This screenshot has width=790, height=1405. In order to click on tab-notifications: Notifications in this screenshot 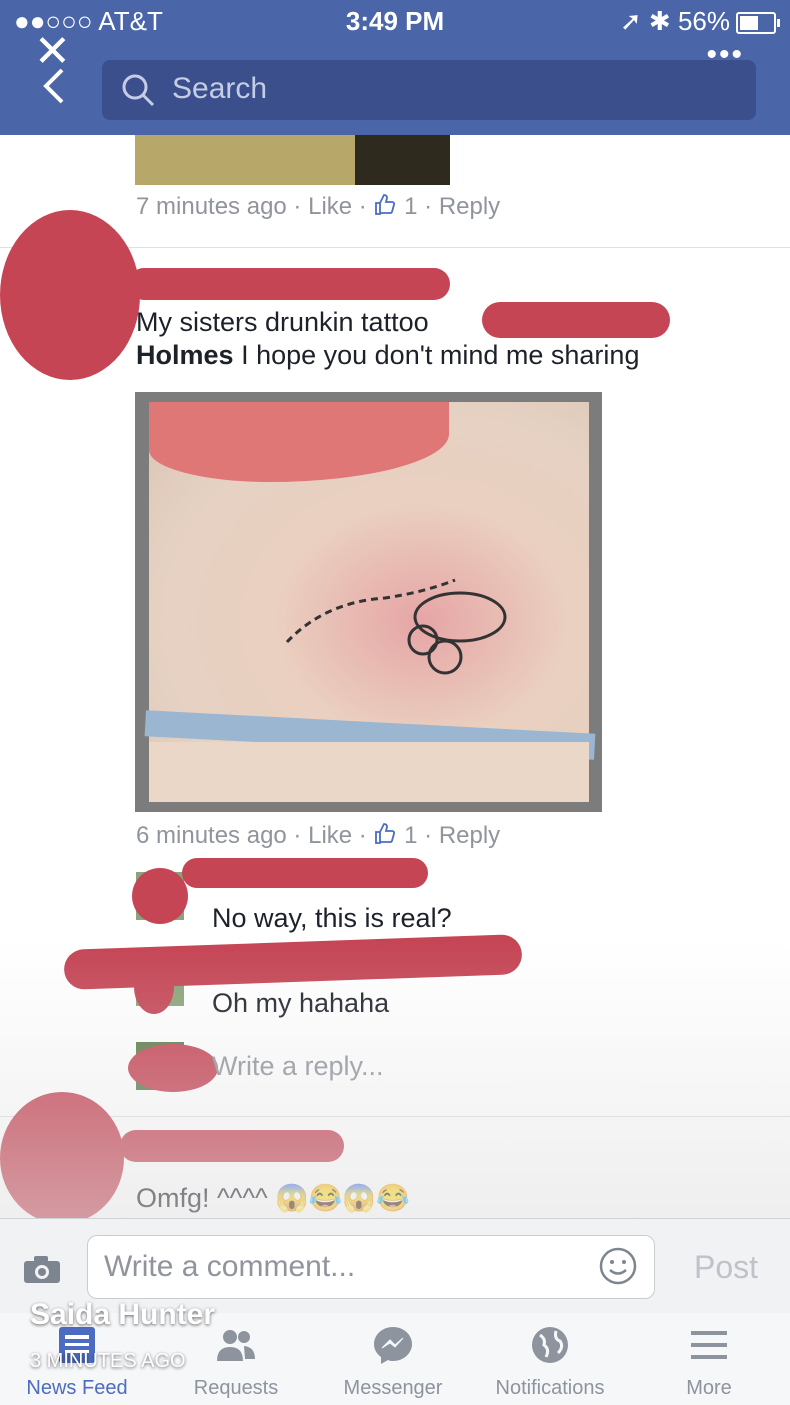, I will do `click(550, 1361)`.